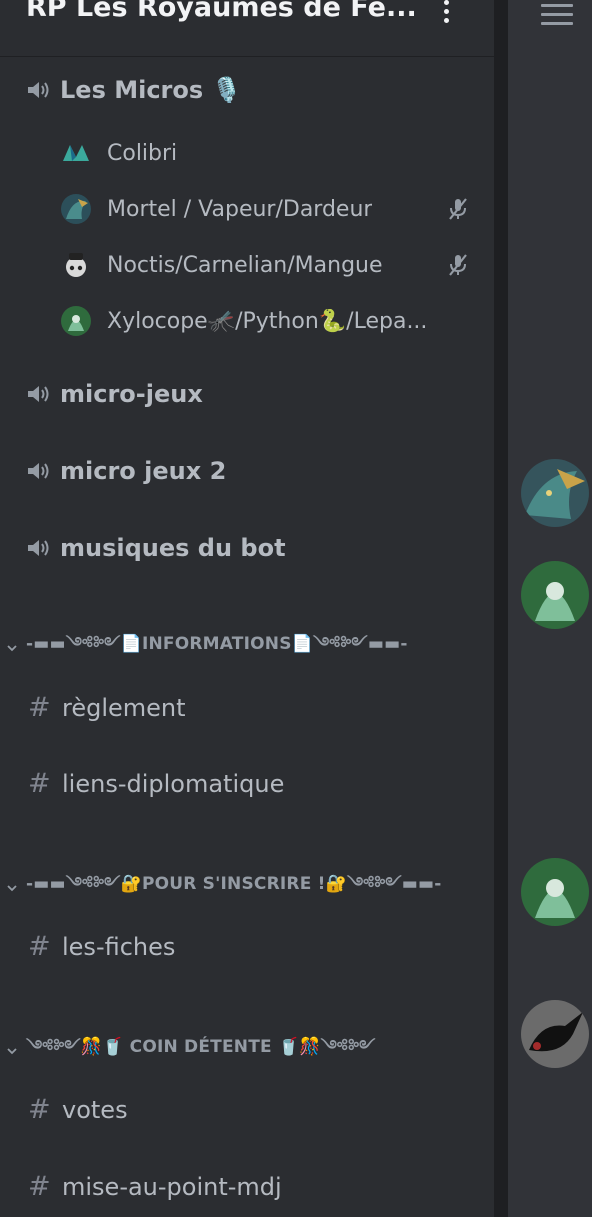  I want to click on voice-channel-name: musiques du bot, so click(173, 548).